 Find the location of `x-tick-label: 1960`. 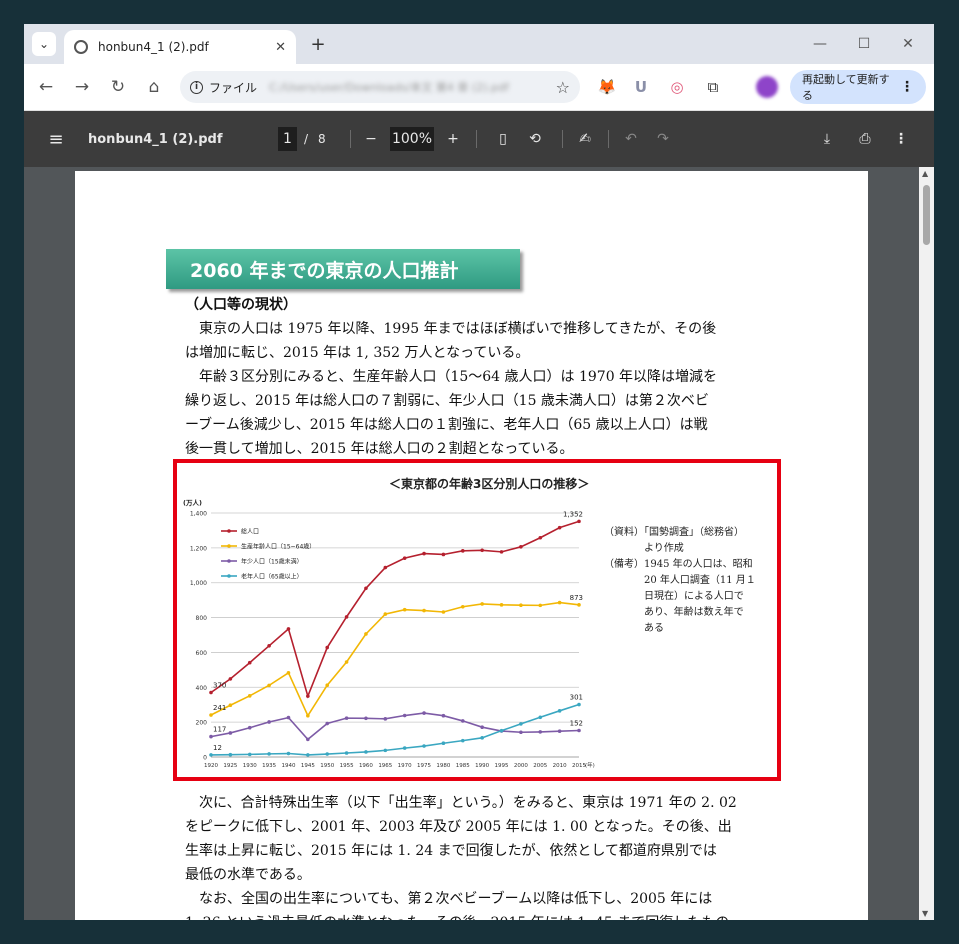

x-tick-label: 1960 is located at coordinates (366, 766).